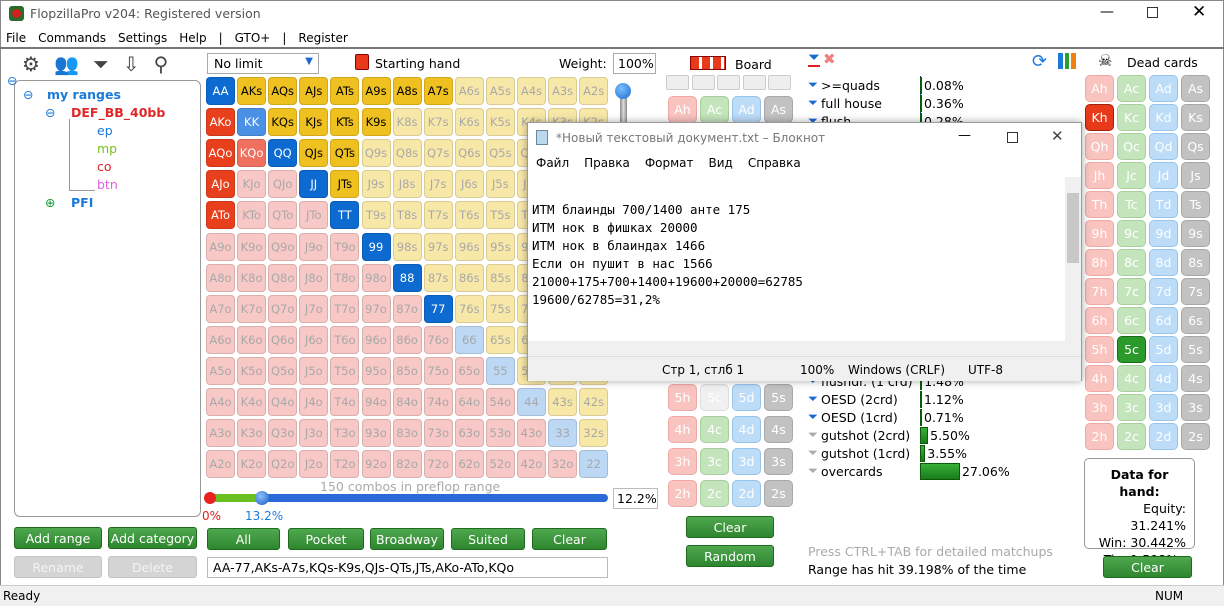  Describe the element at coordinates (131, 64) in the screenshot. I see `import-icon: ⇩` at that location.